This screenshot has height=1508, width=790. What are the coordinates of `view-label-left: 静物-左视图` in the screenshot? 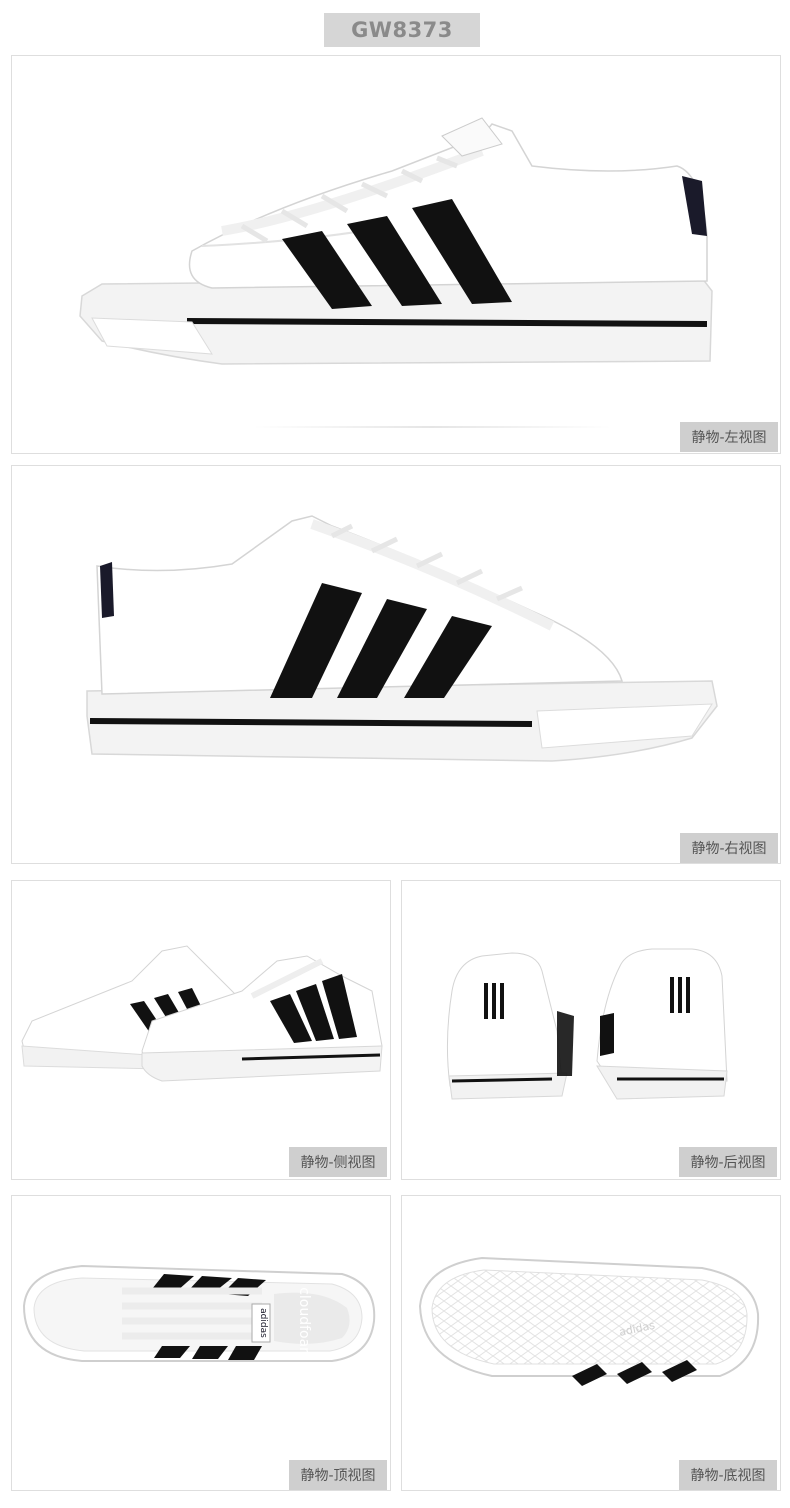 It's located at (729, 437).